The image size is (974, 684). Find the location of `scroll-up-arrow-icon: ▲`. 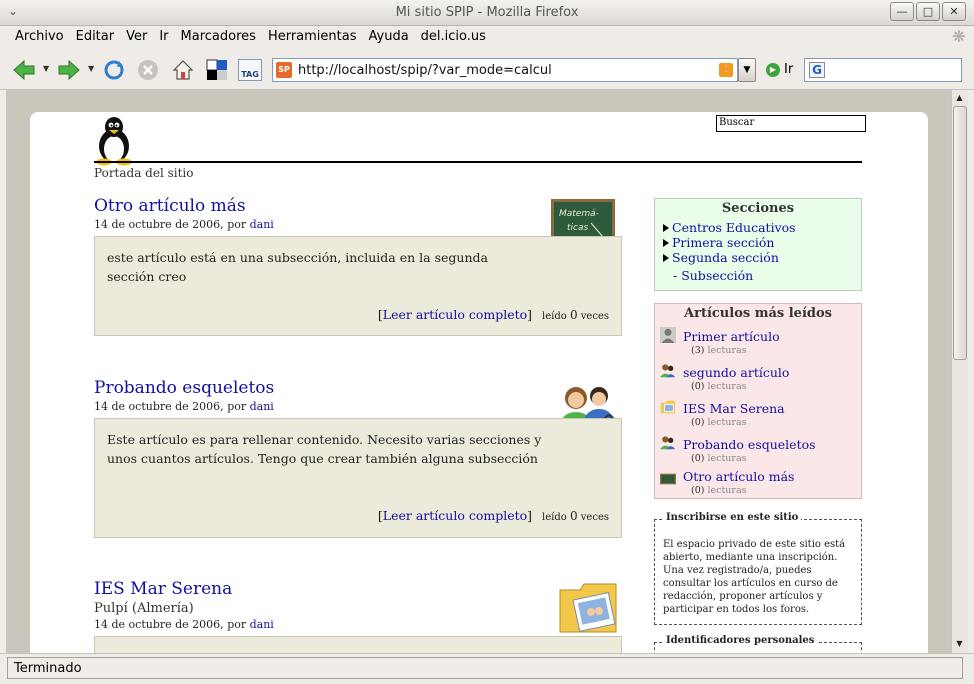

scroll-up-arrow-icon: ▲ is located at coordinates (959, 97).